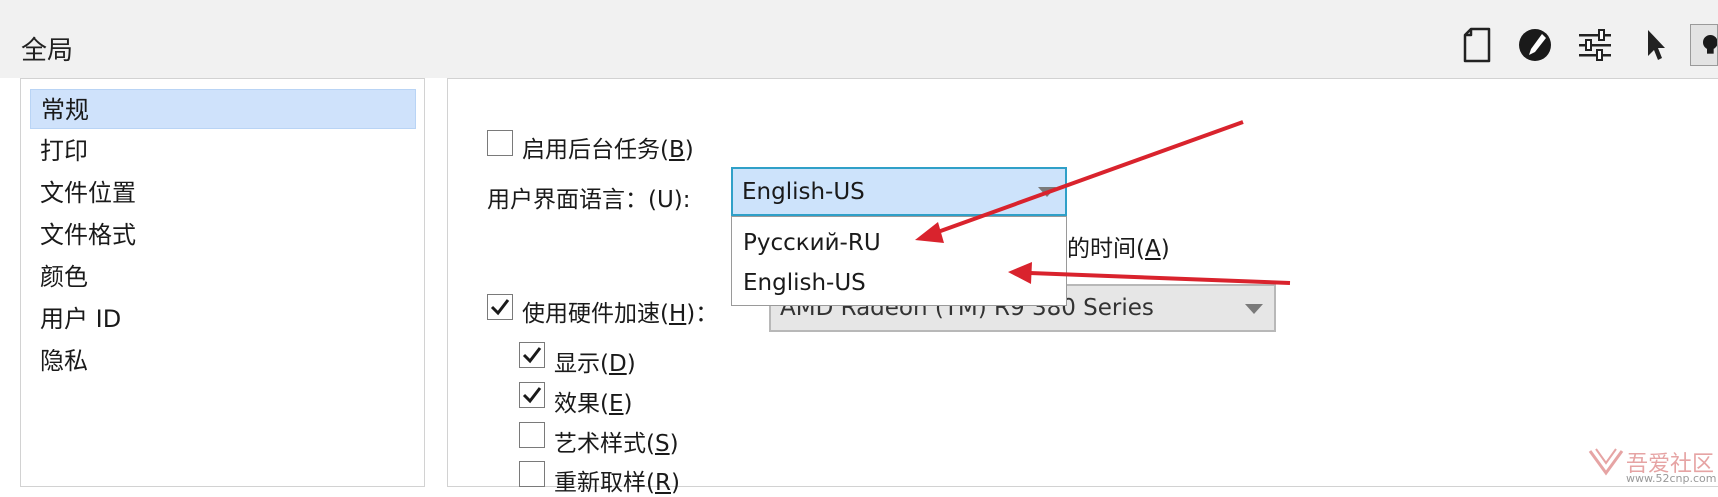 This screenshot has width=1718, height=497. What do you see at coordinates (1020, 273) in the screenshot?
I see `annotation-arrowhead-lower` at bounding box center [1020, 273].